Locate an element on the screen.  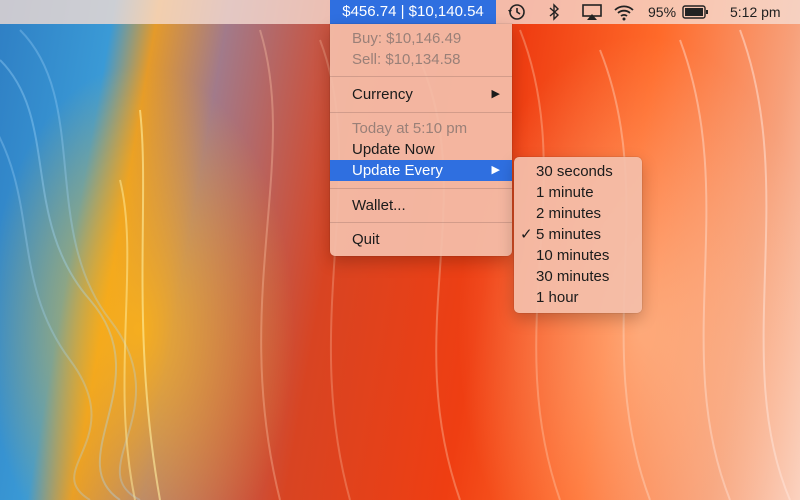
interval-option-selected: ✓ 5 minutes is located at coordinates (578, 234).